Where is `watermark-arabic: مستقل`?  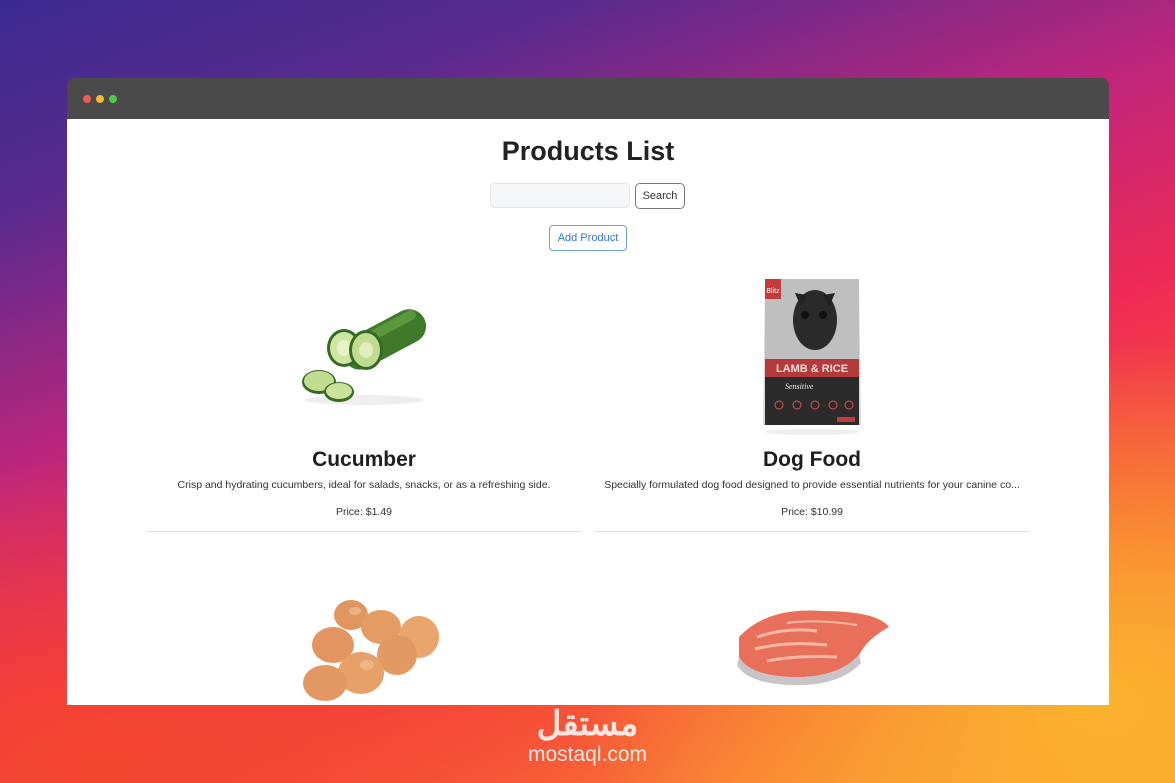
watermark-arabic: مستقل is located at coordinates (587, 724).